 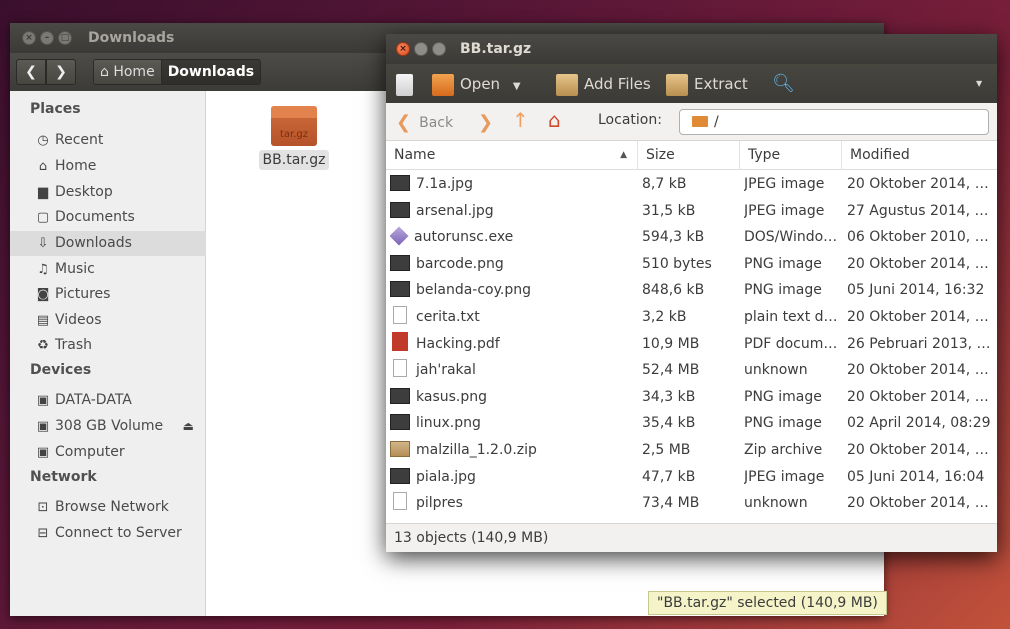 What do you see at coordinates (439, 49) in the screenshot?
I see `maximize-window-button` at bounding box center [439, 49].